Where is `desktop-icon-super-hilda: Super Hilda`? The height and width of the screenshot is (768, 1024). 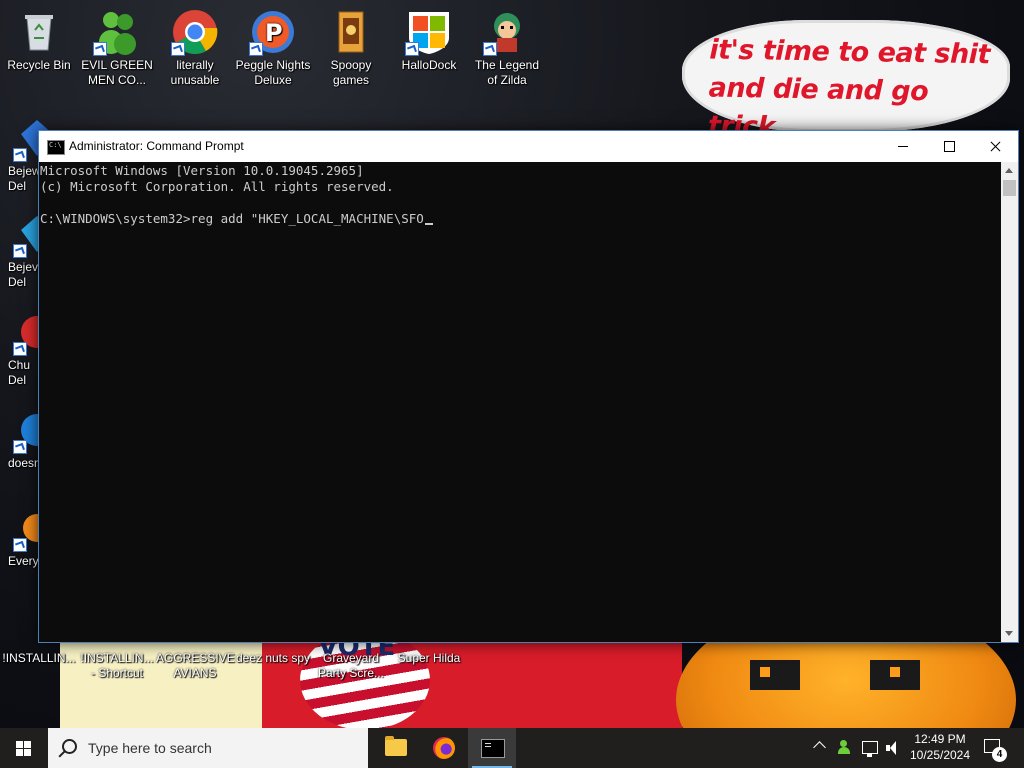
desktop-icon-super-hilda: Super Hilda is located at coordinates (429, 658).